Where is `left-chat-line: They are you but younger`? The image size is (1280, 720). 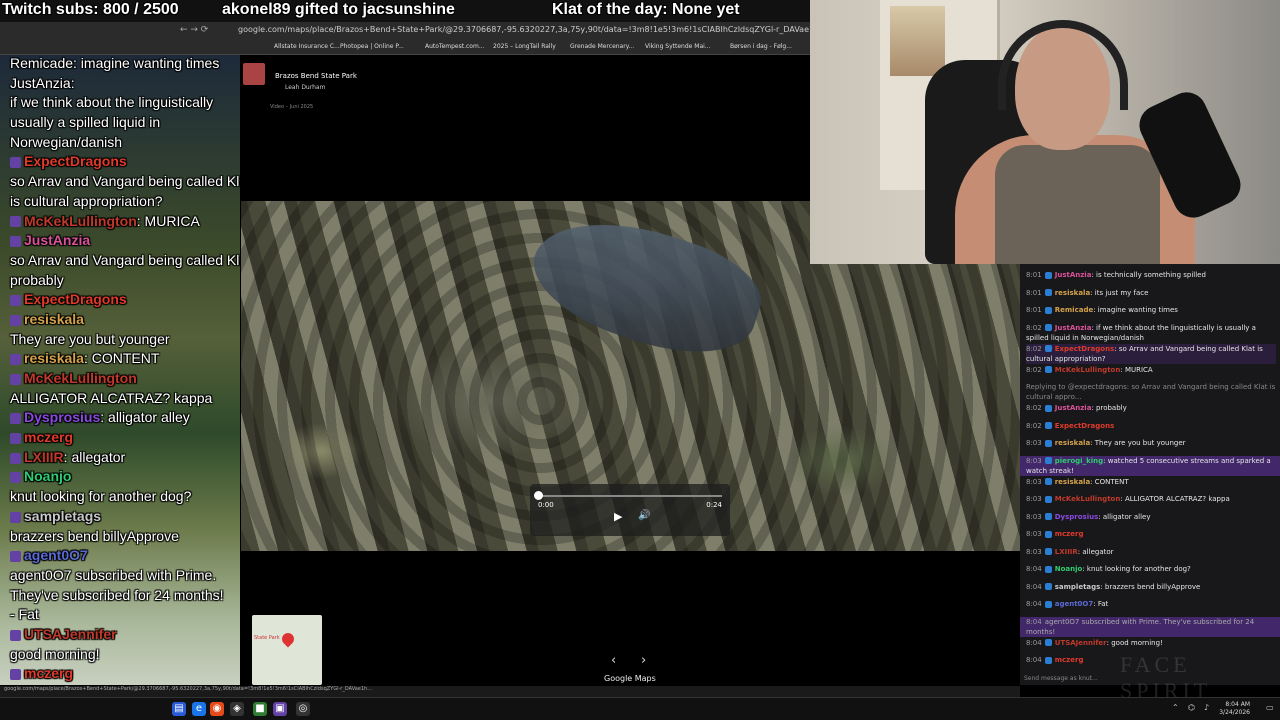 left-chat-line: They are you but younger is located at coordinates (90, 339).